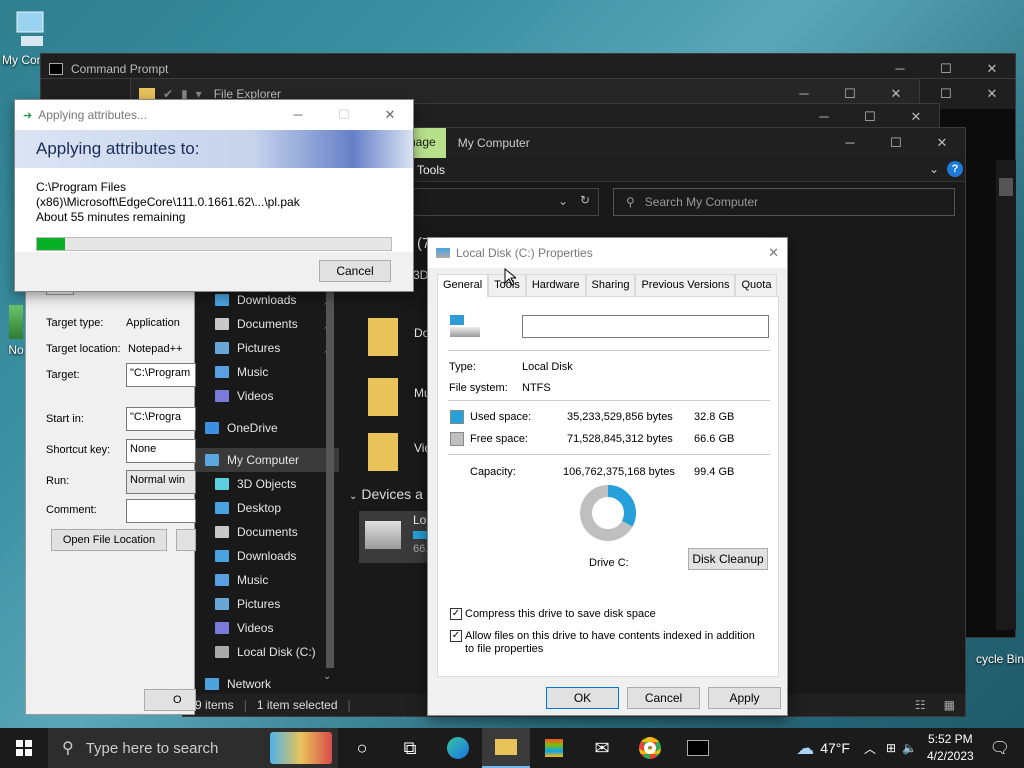 The height and width of the screenshot is (768, 1024). What do you see at coordinates (698, 748) in the screenshot?
I see `command-prompt-taskbar-icon` at bounding box center [698, 748].